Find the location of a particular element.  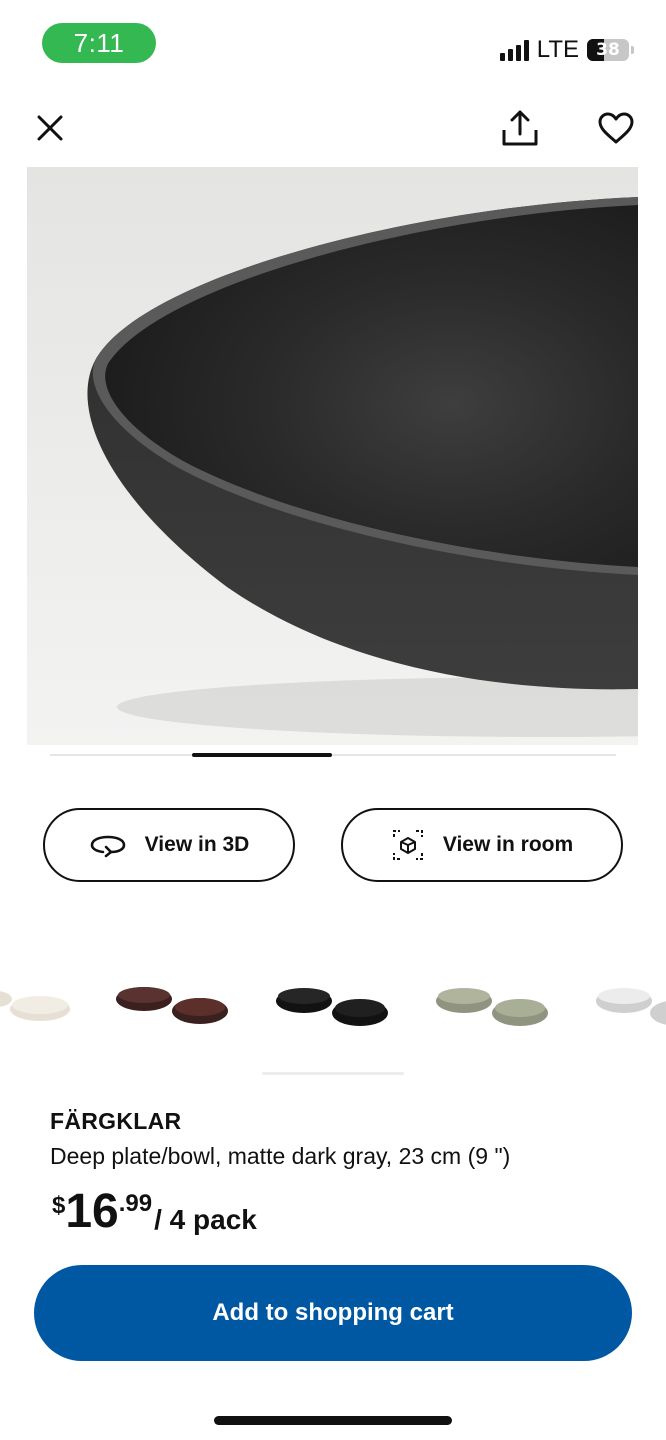

view-in-room-button: View in room is located at coordinates (482, 845).